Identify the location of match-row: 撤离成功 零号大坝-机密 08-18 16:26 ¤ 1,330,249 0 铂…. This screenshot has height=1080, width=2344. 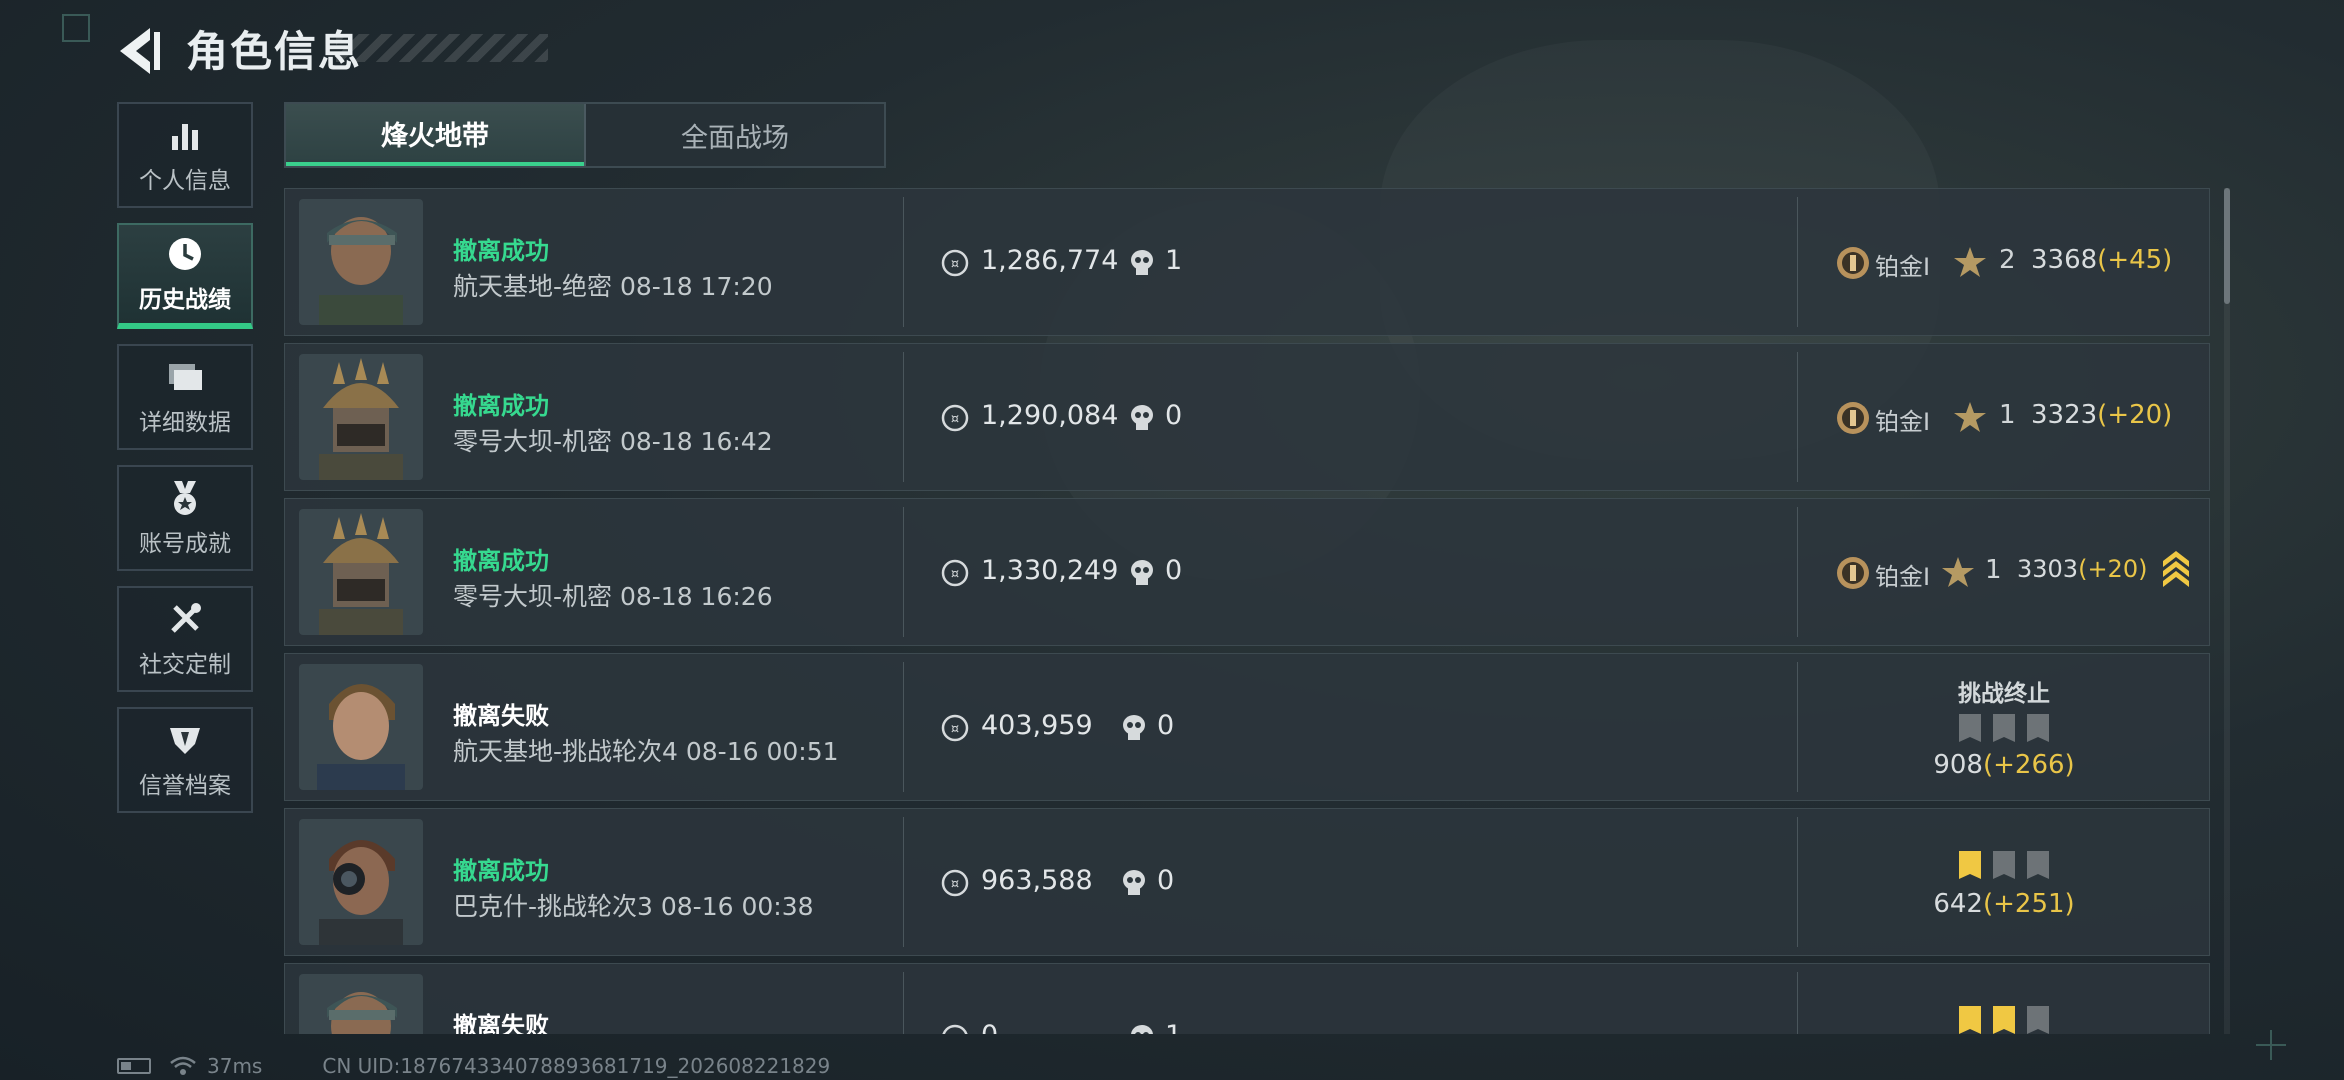
(1247, 572).